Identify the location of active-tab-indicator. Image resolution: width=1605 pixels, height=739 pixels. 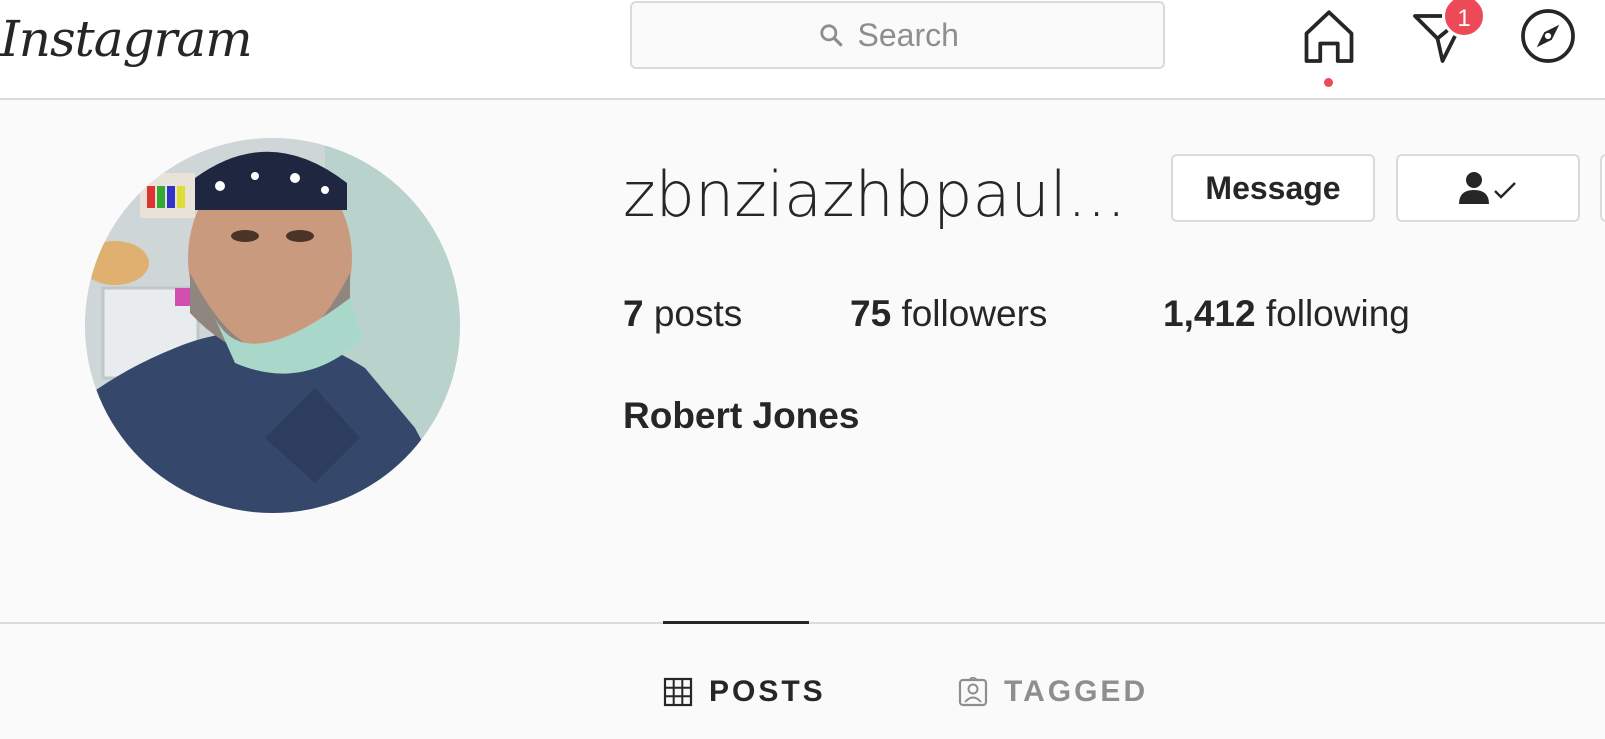
(736, 622).